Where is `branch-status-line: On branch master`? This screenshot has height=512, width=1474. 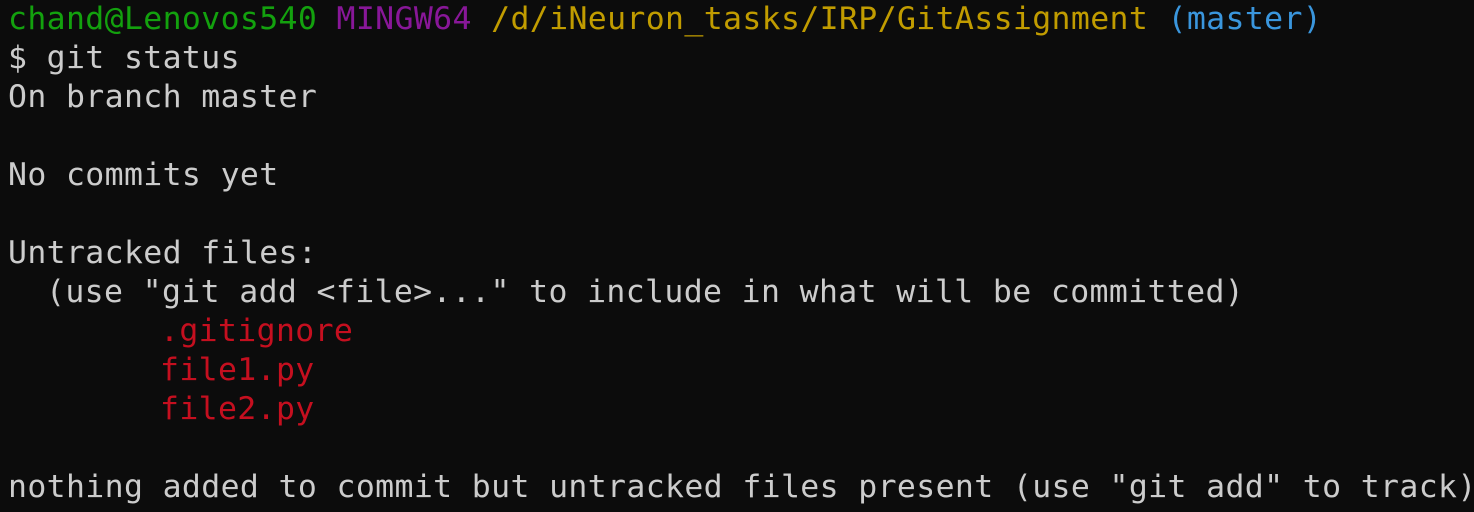
branch-status-line: On branch master is located at coordinates (163, 97).